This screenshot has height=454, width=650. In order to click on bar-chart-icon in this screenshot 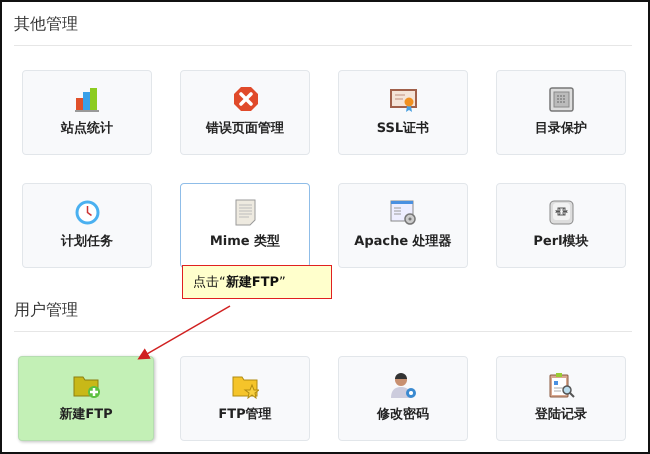, I will do `click(87, 100)`.